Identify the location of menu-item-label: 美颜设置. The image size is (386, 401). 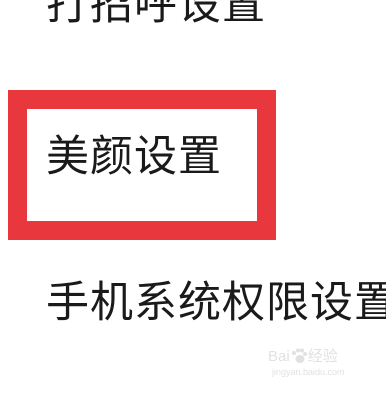
(134, 157).